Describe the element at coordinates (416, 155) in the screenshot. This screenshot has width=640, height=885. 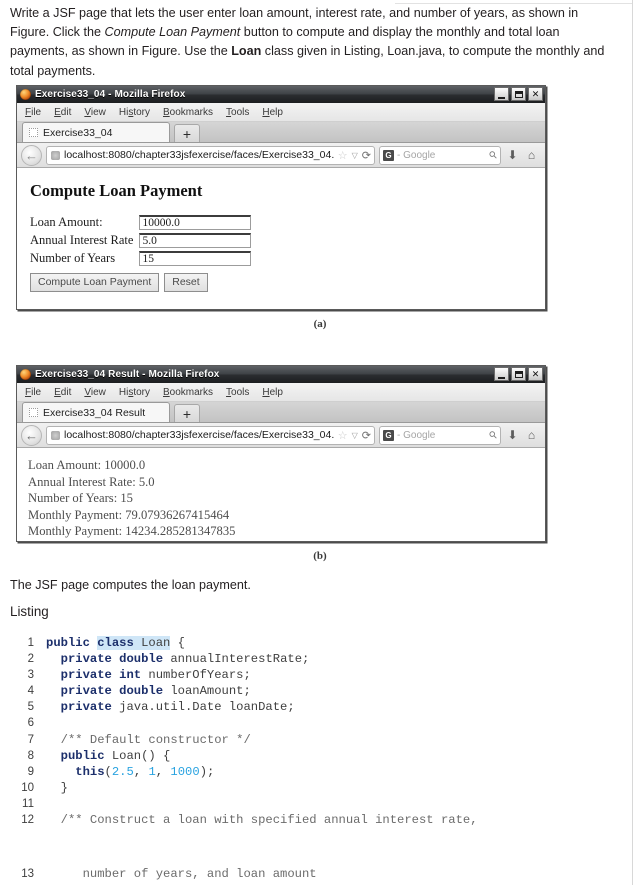
I see `search-engine-label: - Google` at that location.